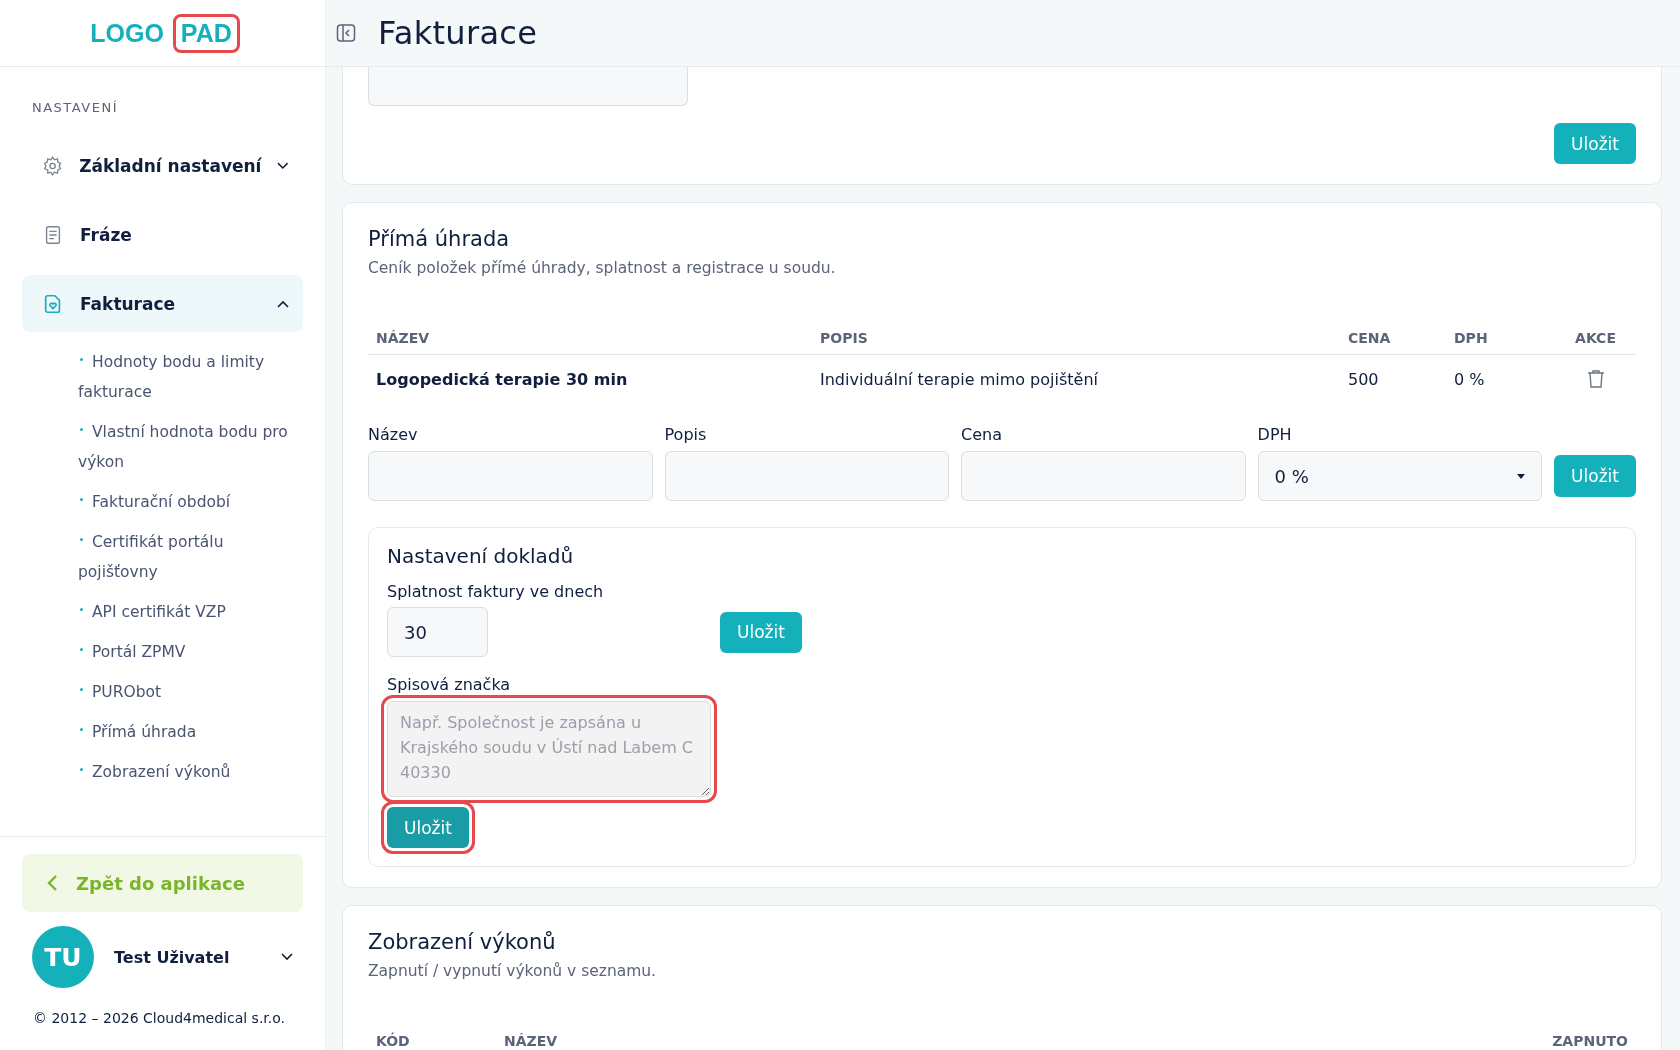 The height and width of the screenshot is (1050, 1680). I want to click on field-label: Název, so click(393, 434).